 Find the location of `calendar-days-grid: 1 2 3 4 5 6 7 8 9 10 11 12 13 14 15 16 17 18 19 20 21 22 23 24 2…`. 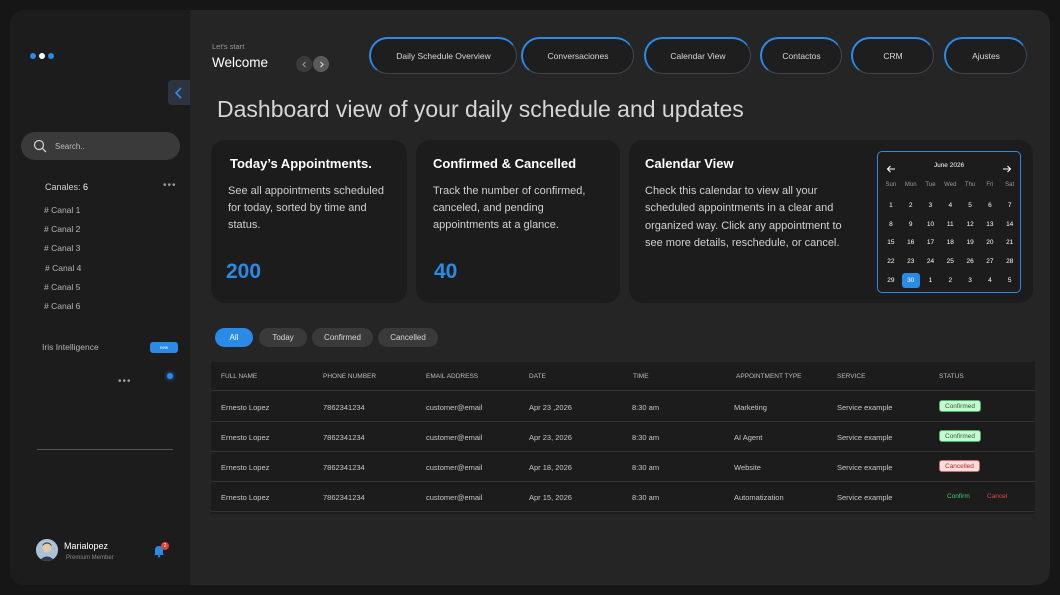

calendar-days-grid: 1 2 3 4 5 6 7 8 9 10 11 12 13 14 15 16 17 18 19 20 21 22 23 24 2… is located at coordinates (950, 243).